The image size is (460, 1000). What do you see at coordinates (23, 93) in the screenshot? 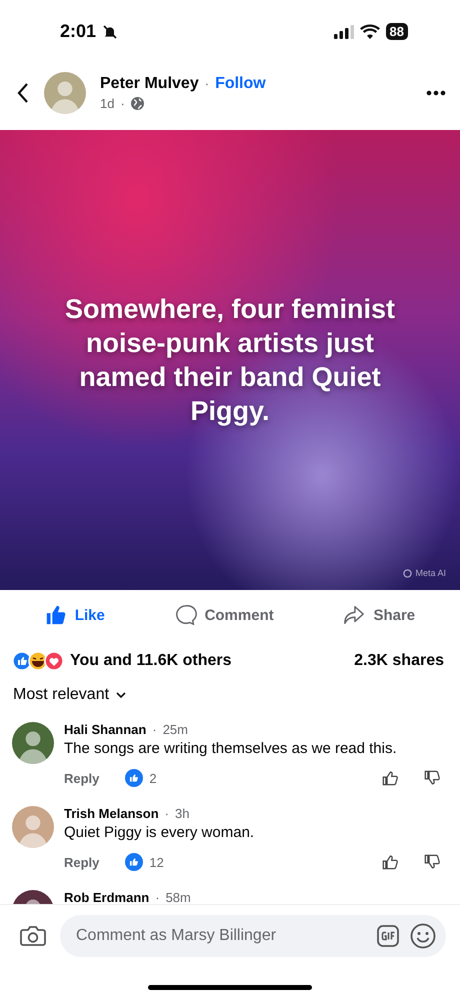
I see `back-icon` at bounding box center [23, 93].